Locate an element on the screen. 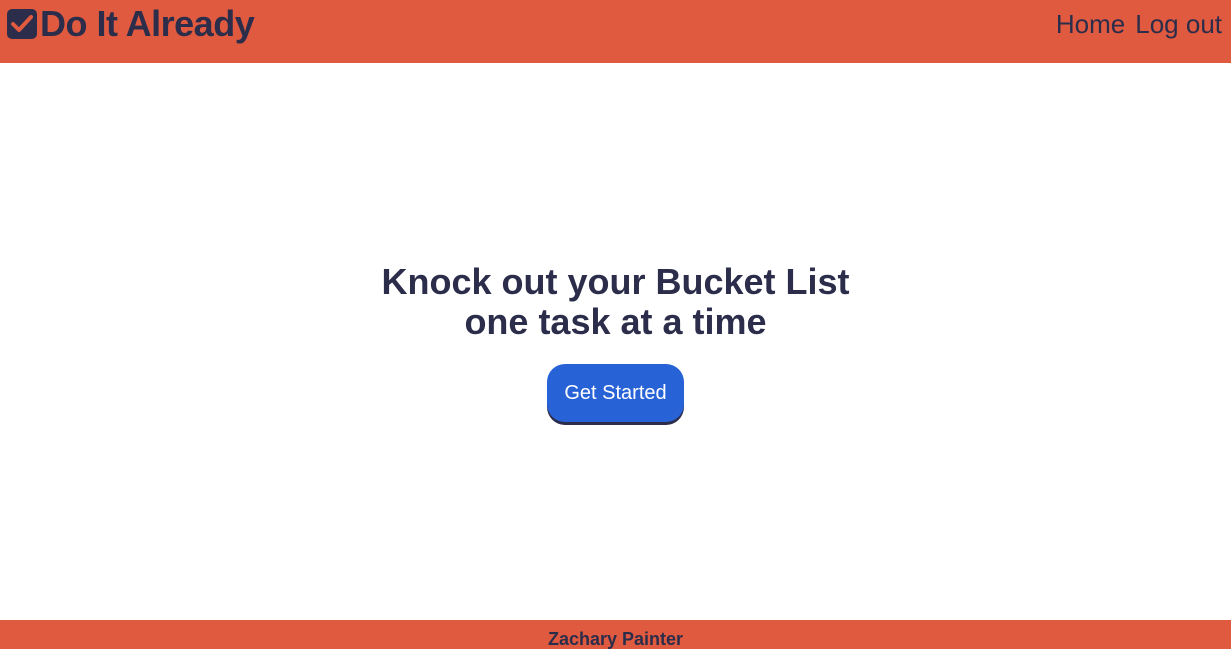 This screenshot has width=1231, height=658. footer: Zachary Painter is located at coordinates (615, 634).